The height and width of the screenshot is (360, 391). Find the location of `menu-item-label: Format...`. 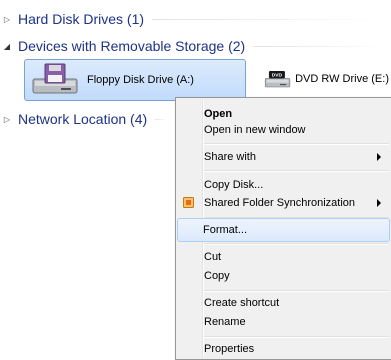

menu-item-label: Format... is located at coordinates (225, 230).